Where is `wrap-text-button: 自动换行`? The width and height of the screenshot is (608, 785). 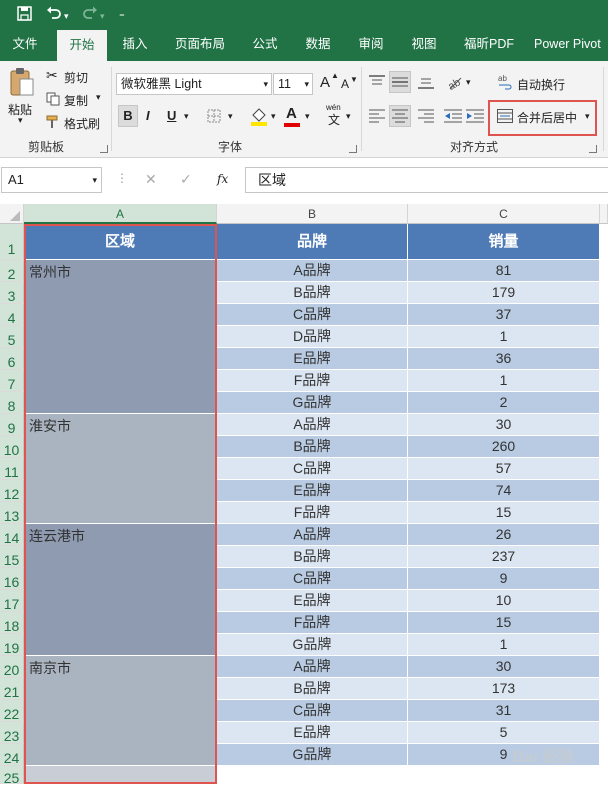 wrap-text-button: 自动换行 is located at coordinates (541, 84).